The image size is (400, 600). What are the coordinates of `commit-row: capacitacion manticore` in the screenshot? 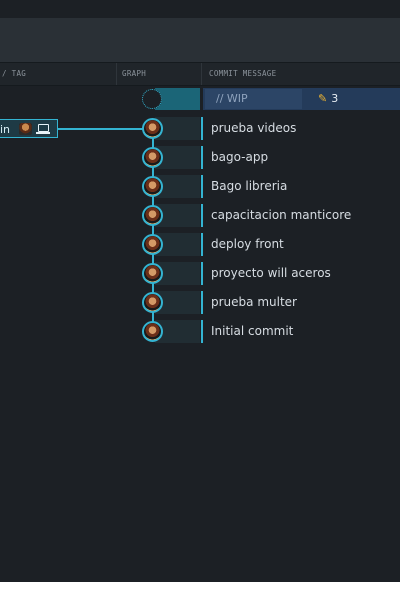 It's located at (200, 215).